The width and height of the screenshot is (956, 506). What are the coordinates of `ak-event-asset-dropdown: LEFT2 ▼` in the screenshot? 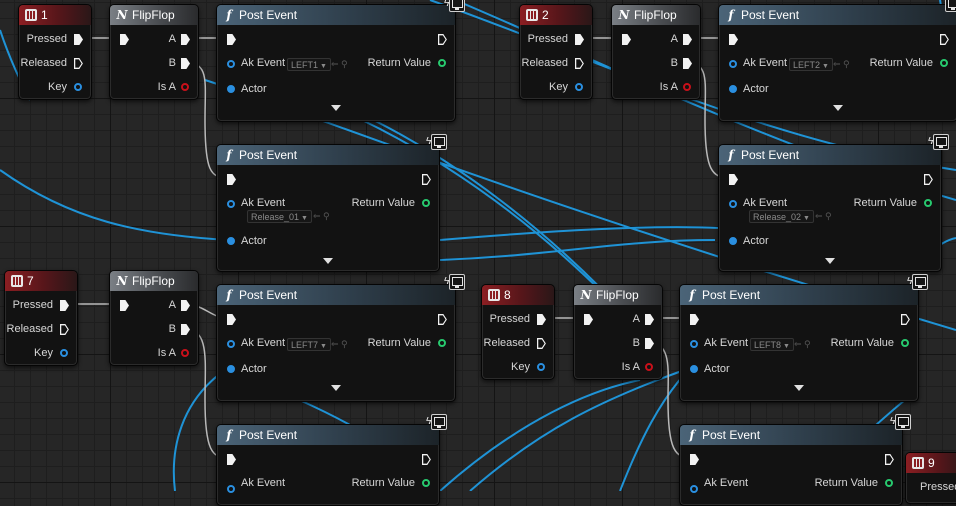 It's located at (811, 64).